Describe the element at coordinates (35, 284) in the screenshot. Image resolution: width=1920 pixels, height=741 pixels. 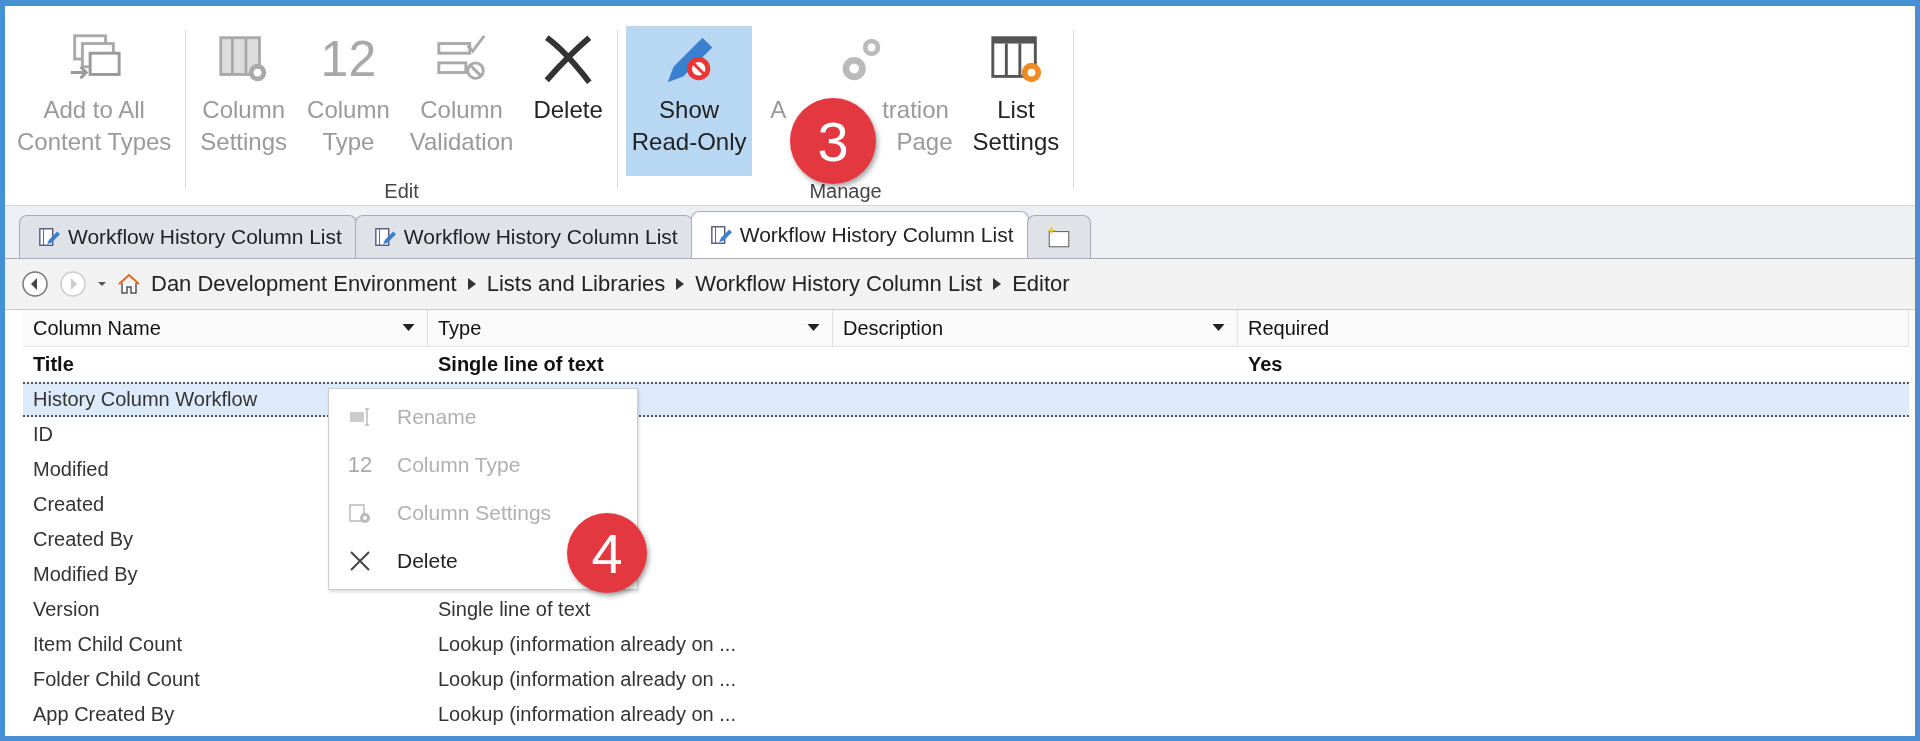
I see `back-button` at that location.